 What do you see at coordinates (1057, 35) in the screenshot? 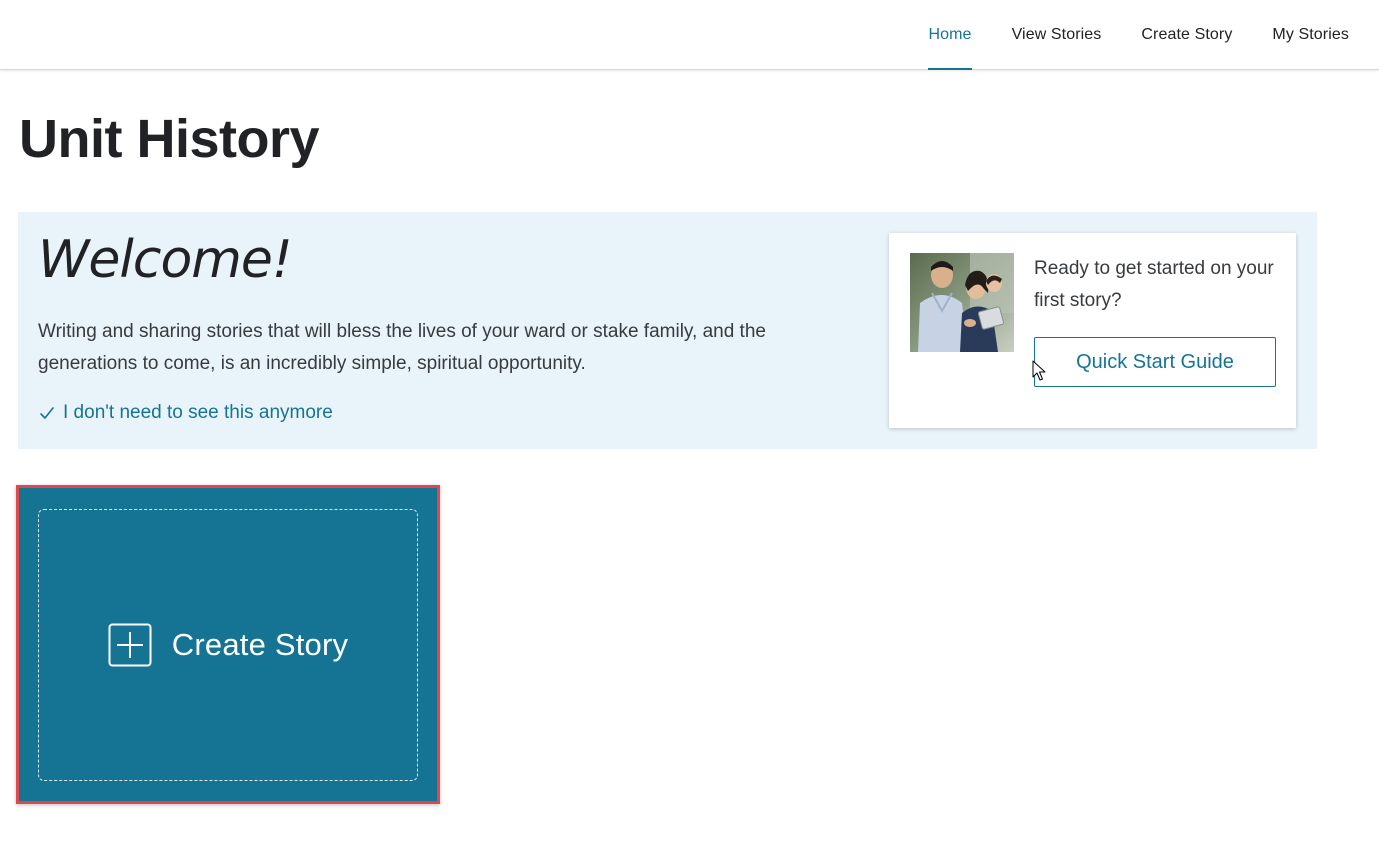
I see `nav-item-view-stories: View Stories` at bounding box center [1057, 35].